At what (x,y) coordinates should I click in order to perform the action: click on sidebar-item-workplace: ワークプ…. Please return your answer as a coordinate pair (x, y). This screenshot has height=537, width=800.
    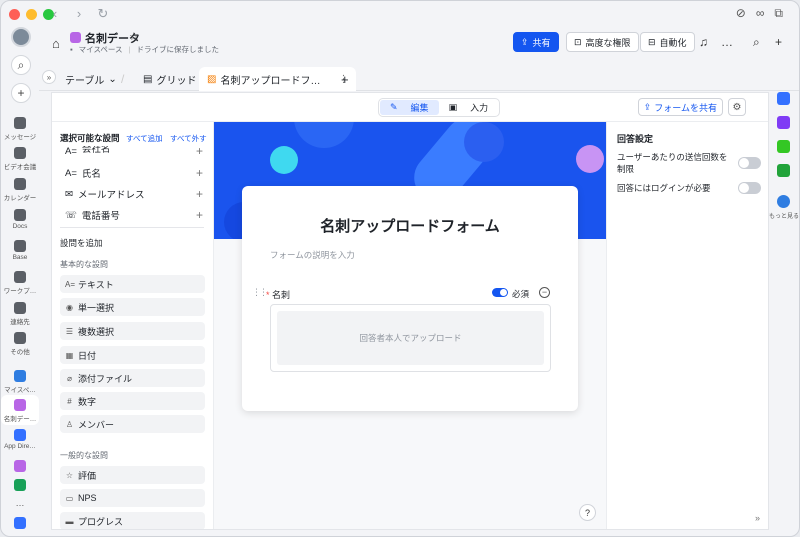
    Looking at the image, I should click on (20, 283).